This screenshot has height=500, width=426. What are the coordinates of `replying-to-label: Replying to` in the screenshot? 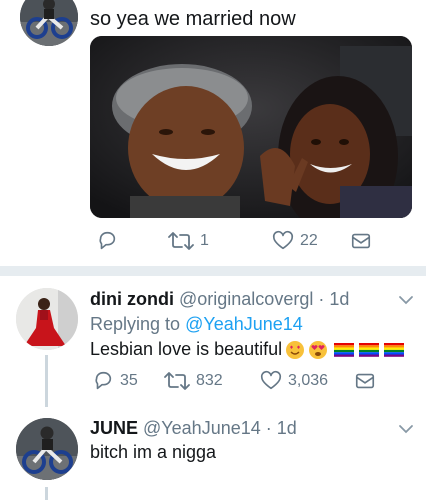 It's located at (138, 324).